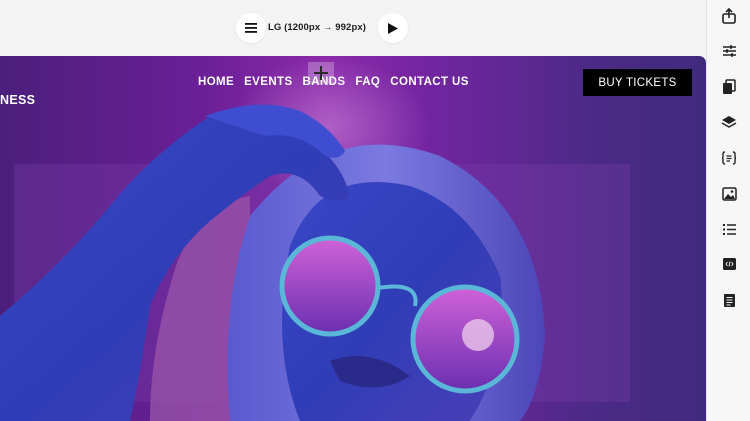 The width and height of the screenshot is (750, 421). What do you see at coordinates (317, 27) in the screenshot?
I see `breakpoint-label: LG (1200px → 992px)` at bounding box center [317, 27].